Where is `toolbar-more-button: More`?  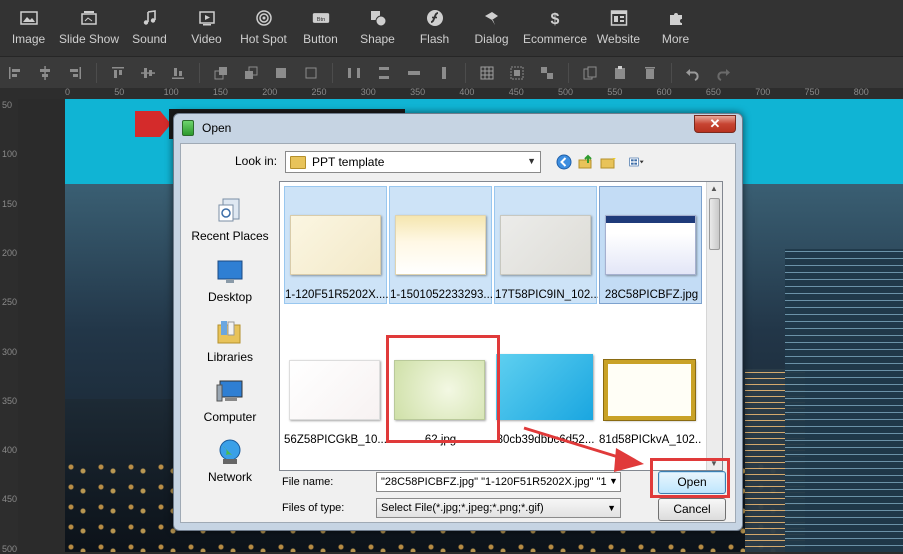 toolbar-more-button: More is located at coordinates (675, 28).